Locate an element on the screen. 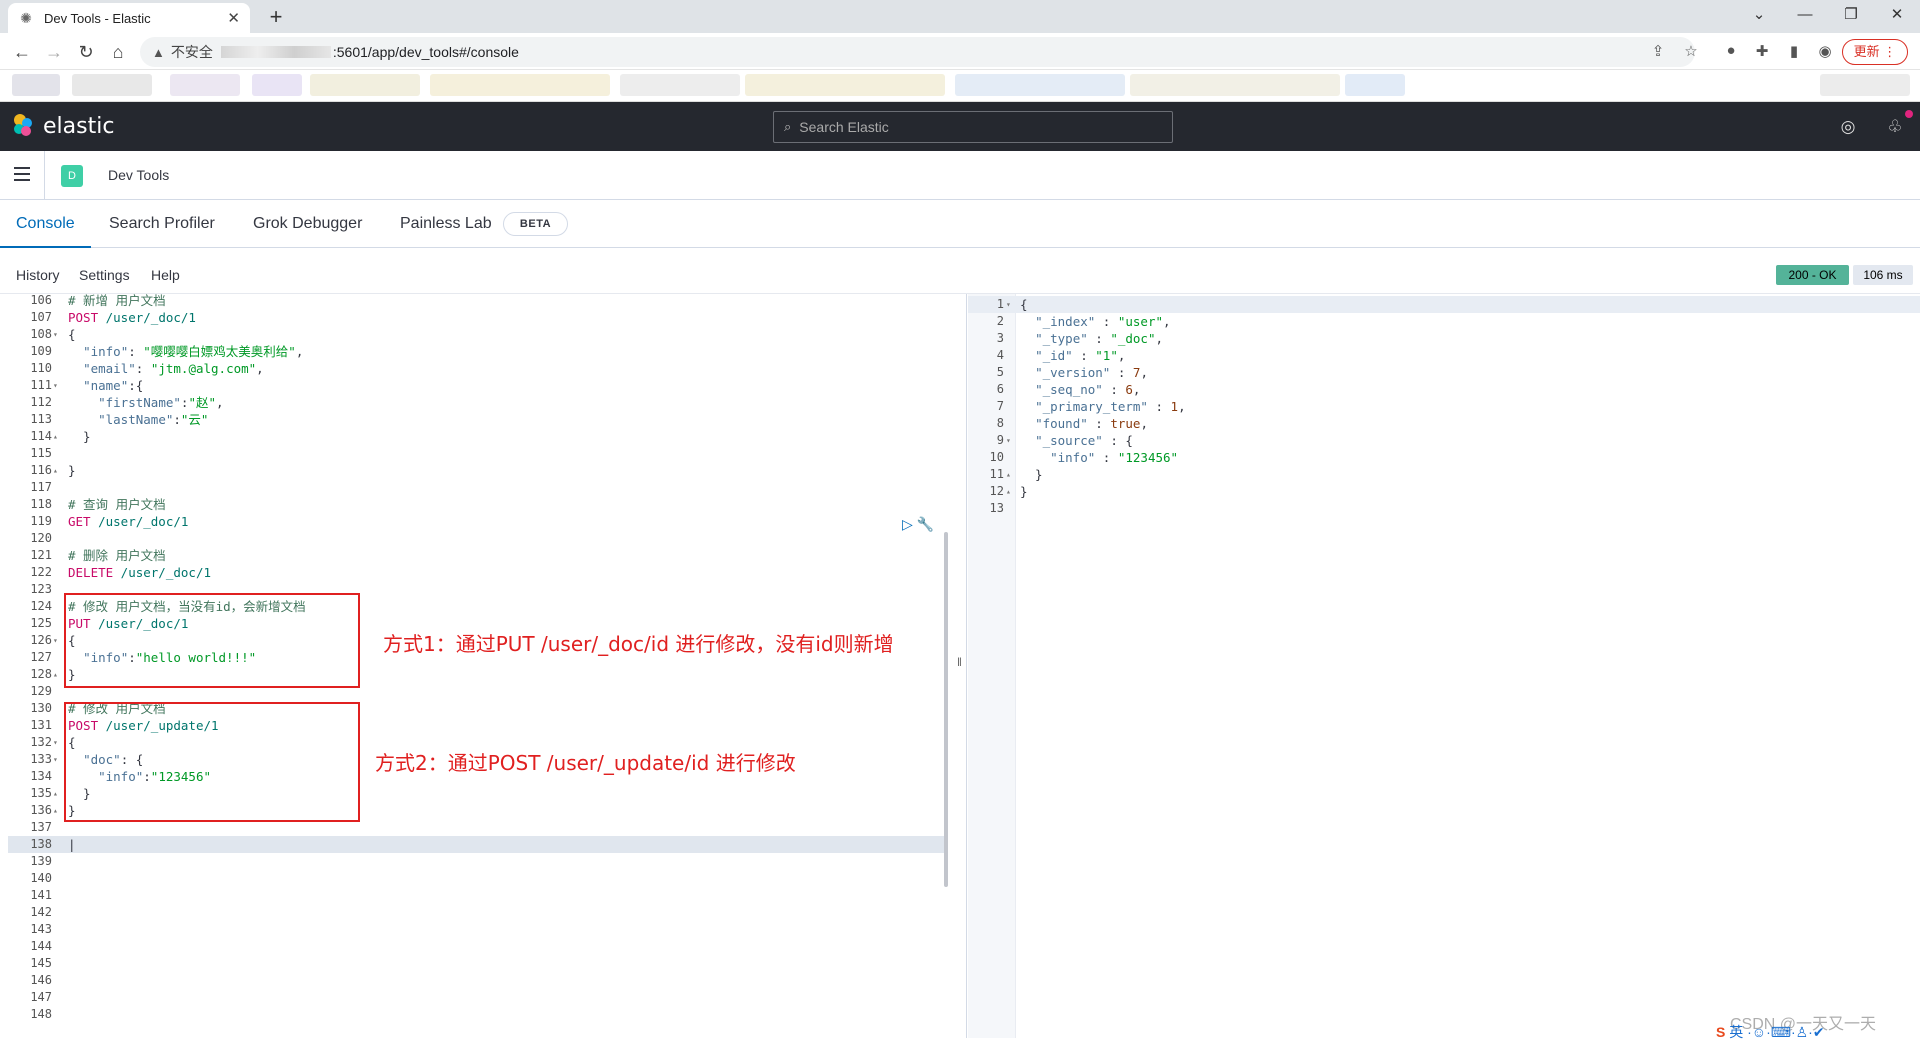 Image resolution: width=1920 pixels, height=1042 pixels. line-number: 115 is located at coordinates (41, 453).